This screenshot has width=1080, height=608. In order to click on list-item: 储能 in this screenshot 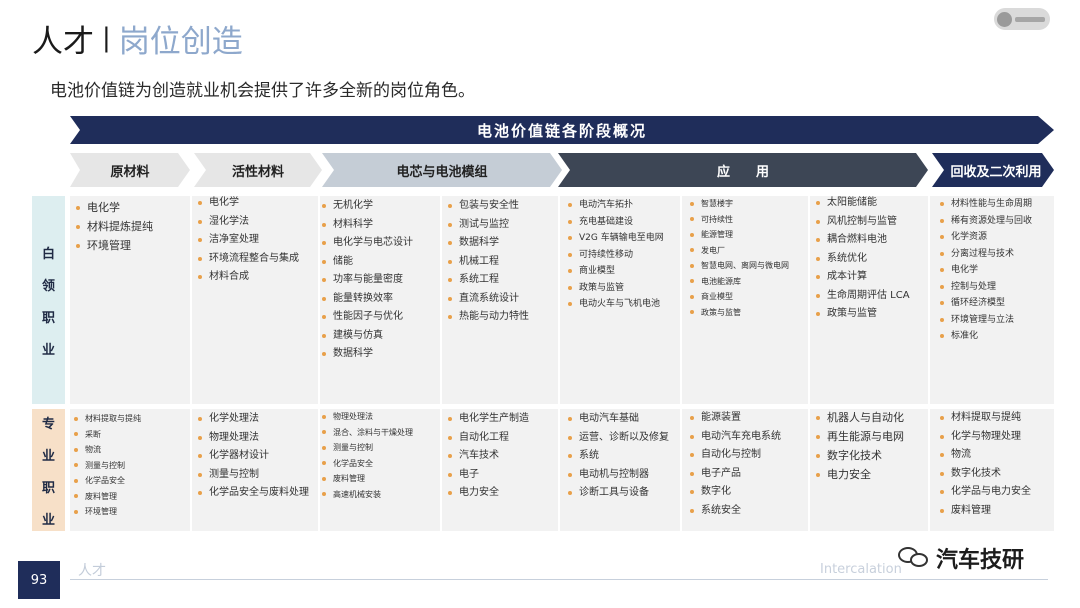, I will do `click(367, 262)`.